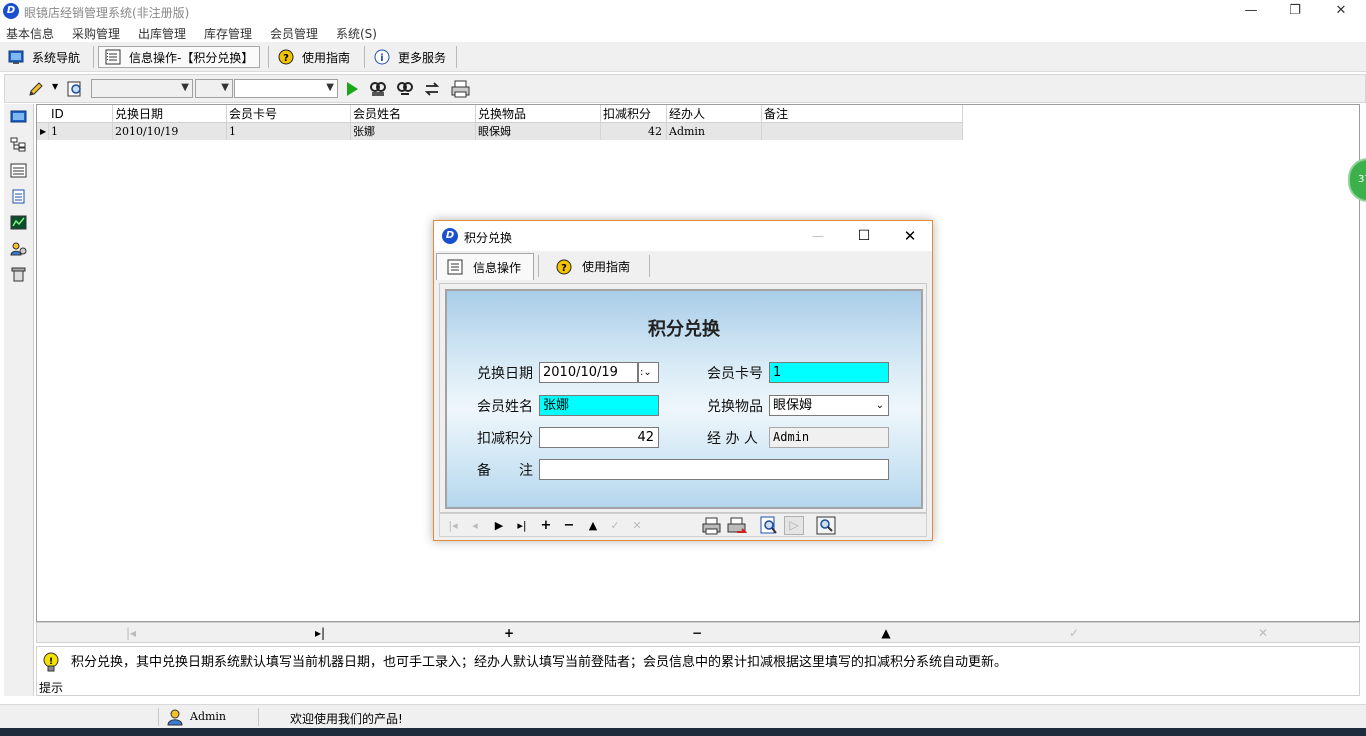 The height and width of the screenshot is (736, 1366). I want to click on status-bar: Admin 欢迎使用我们的产品!, so click(683, 716).